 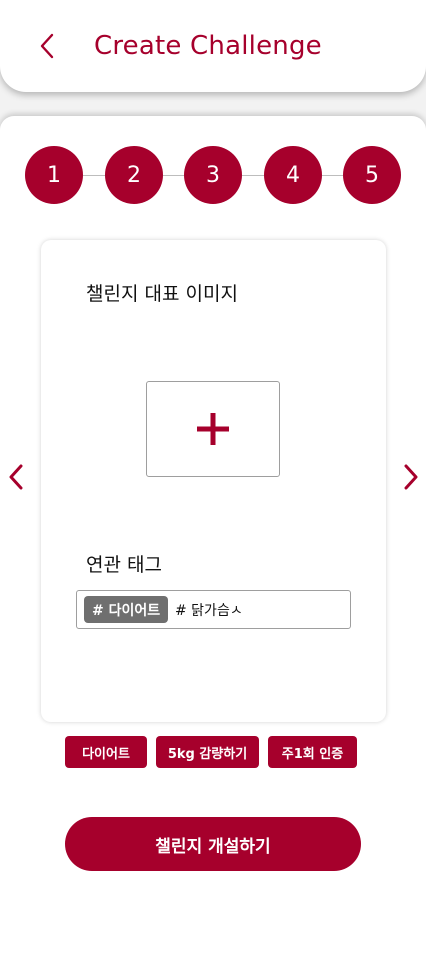 I want to click on app-header: Create Challenge, so click(x=213, y=46).